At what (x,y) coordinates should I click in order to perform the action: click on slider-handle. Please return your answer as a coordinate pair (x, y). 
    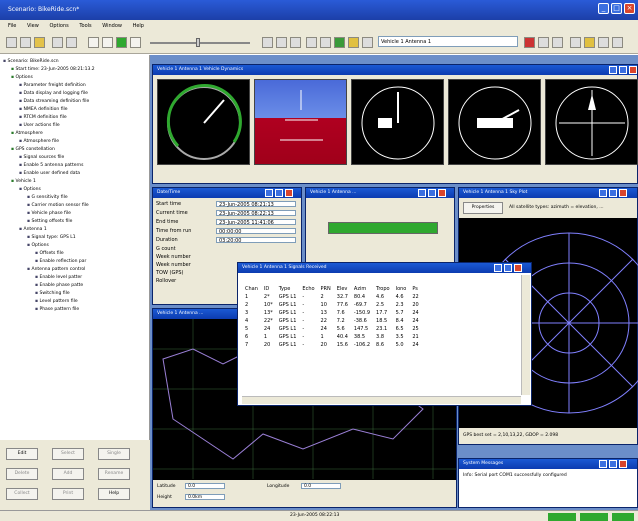
    Looking at the image, I should click on (198, 42).